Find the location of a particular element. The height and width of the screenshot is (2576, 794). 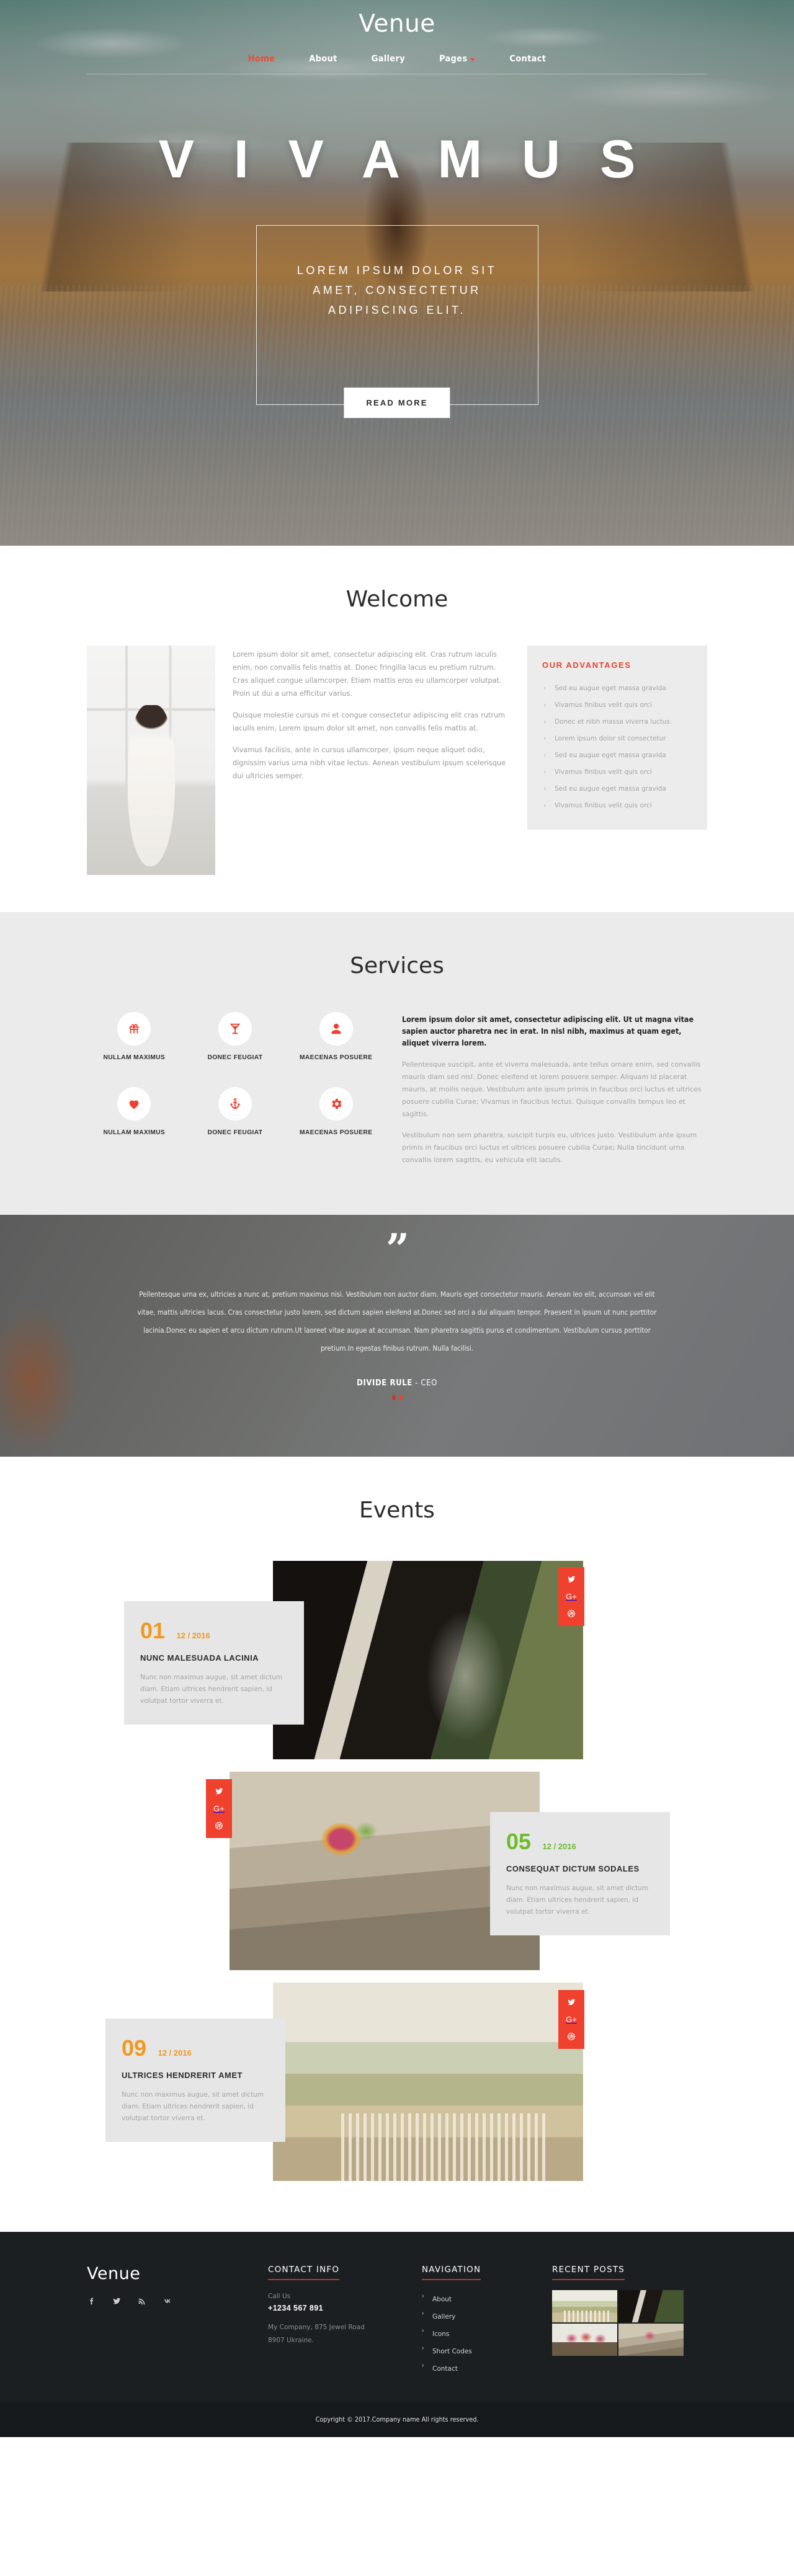

list-item: › Short Codes is located at coordinates (487, 2351).